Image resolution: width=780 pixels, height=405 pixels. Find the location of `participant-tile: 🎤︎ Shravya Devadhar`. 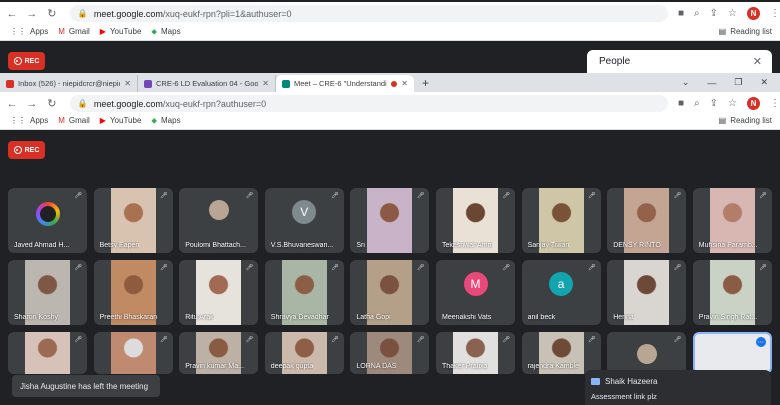

participant-tile: 🎤︎ Shravya Devadhar is located at coordinates (304, 292).